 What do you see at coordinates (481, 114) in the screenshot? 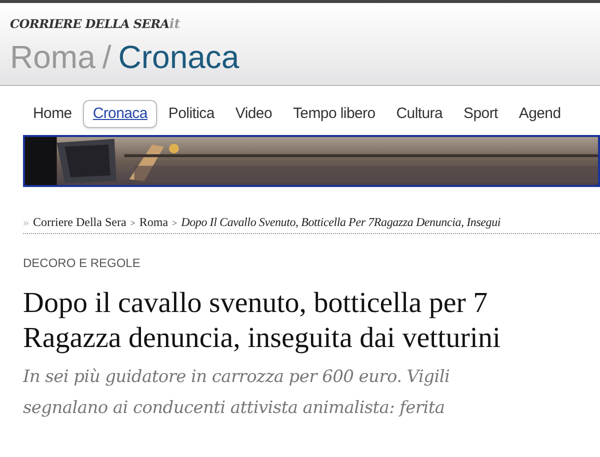
I see `nav-tab: Sport` at bounding box center [481, 114].